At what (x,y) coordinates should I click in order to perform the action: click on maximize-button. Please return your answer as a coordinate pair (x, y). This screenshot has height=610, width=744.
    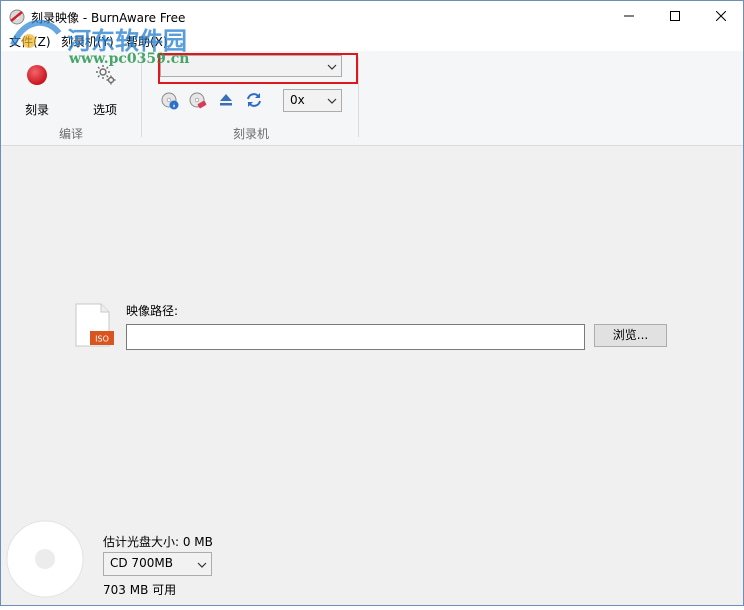
    Looking at the image, I should click on (675, 16).